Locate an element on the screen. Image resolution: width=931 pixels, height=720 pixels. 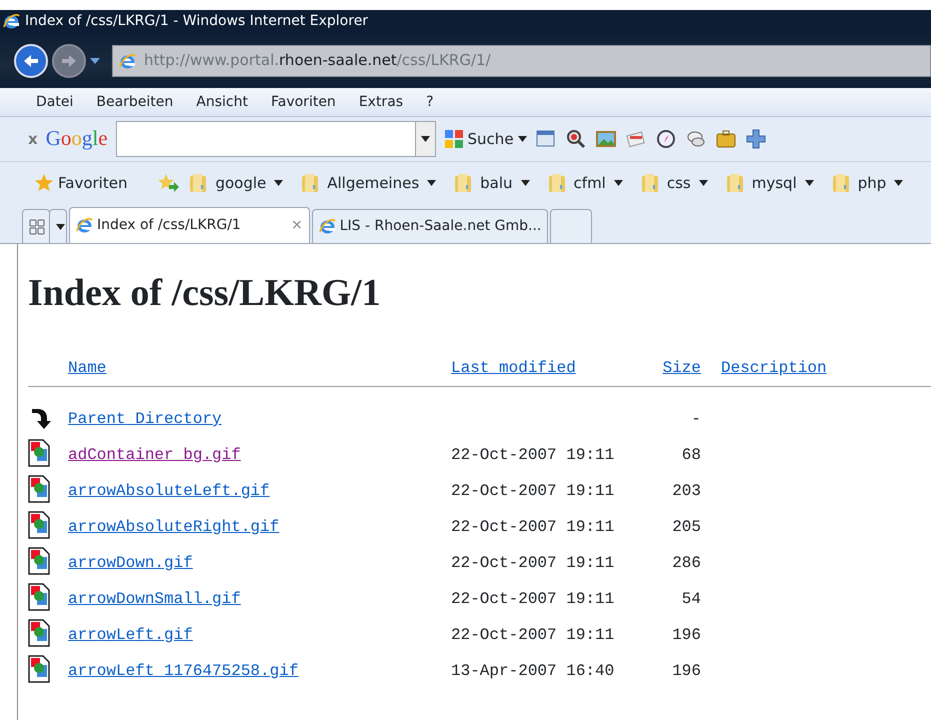
file-size: 54 is located at coordinates (691, 599).